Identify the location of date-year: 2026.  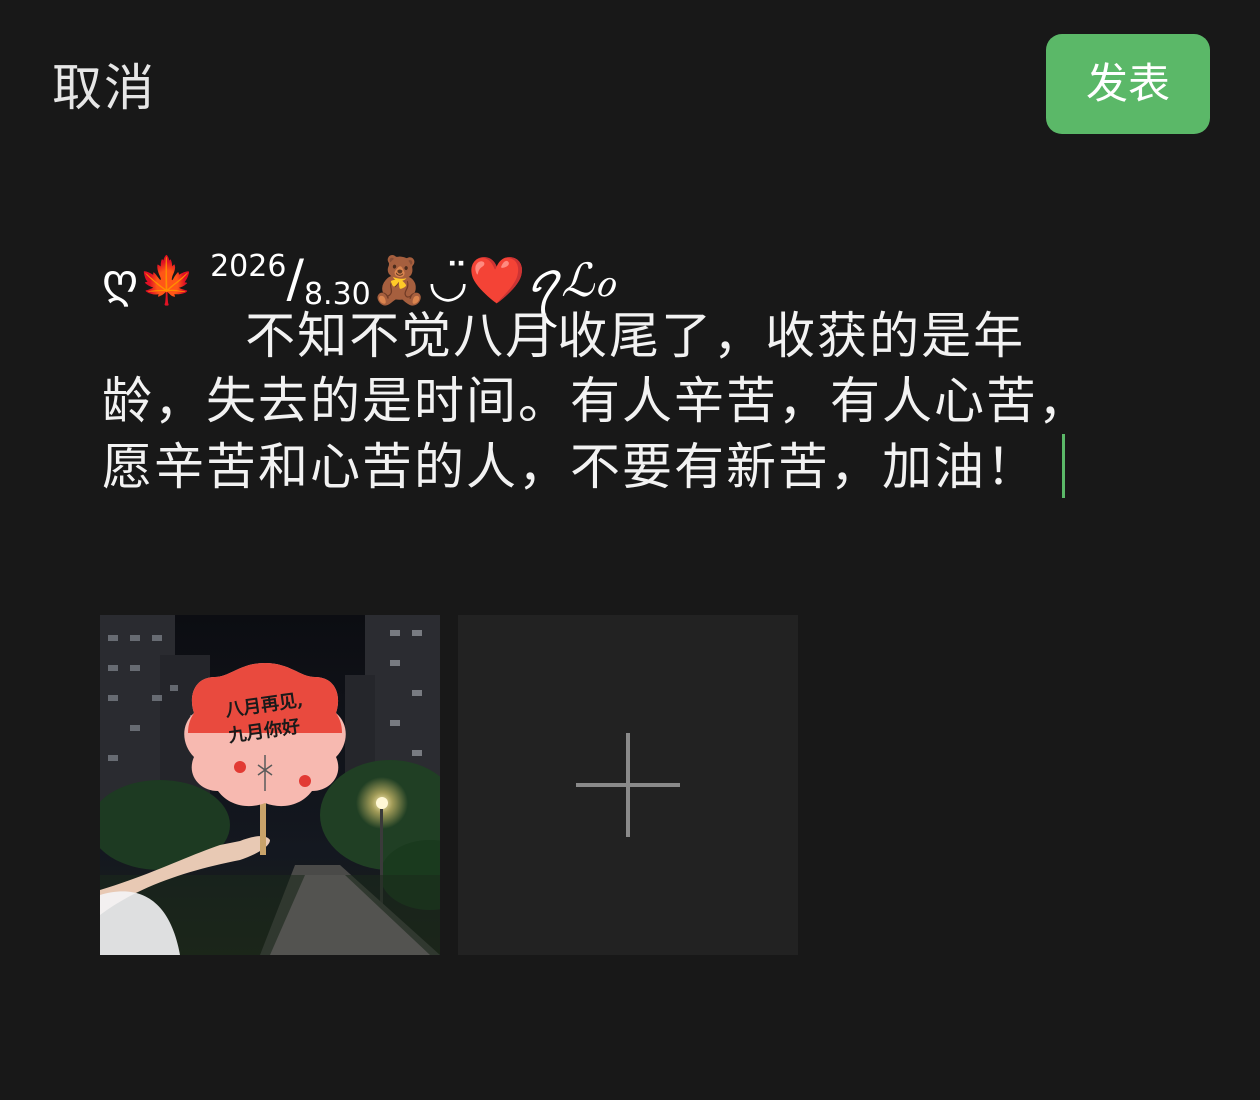
(248, 266).